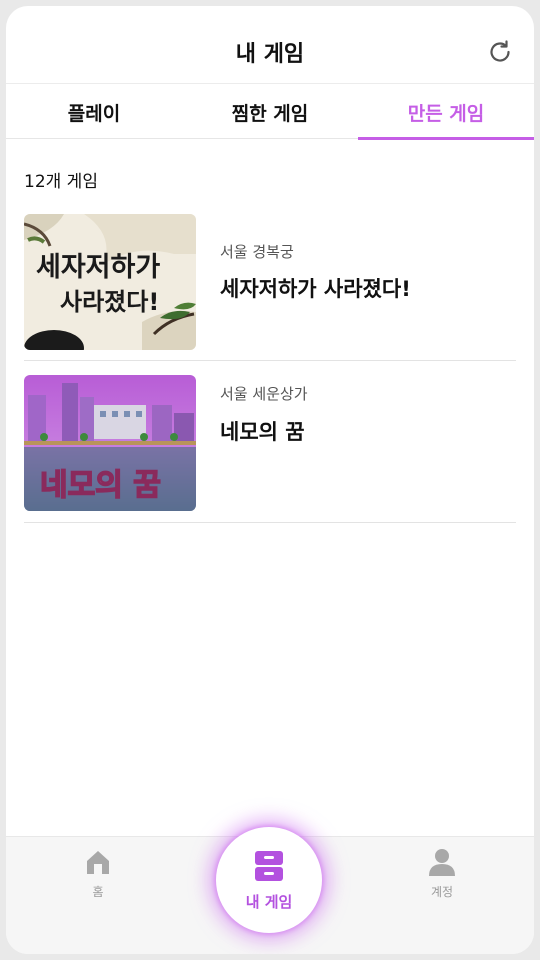 This screenshot has width=540, height=960. Describe the element at coordinates (442, 892) in the screenshot. I see `nav-account-label: 계정` at that location.